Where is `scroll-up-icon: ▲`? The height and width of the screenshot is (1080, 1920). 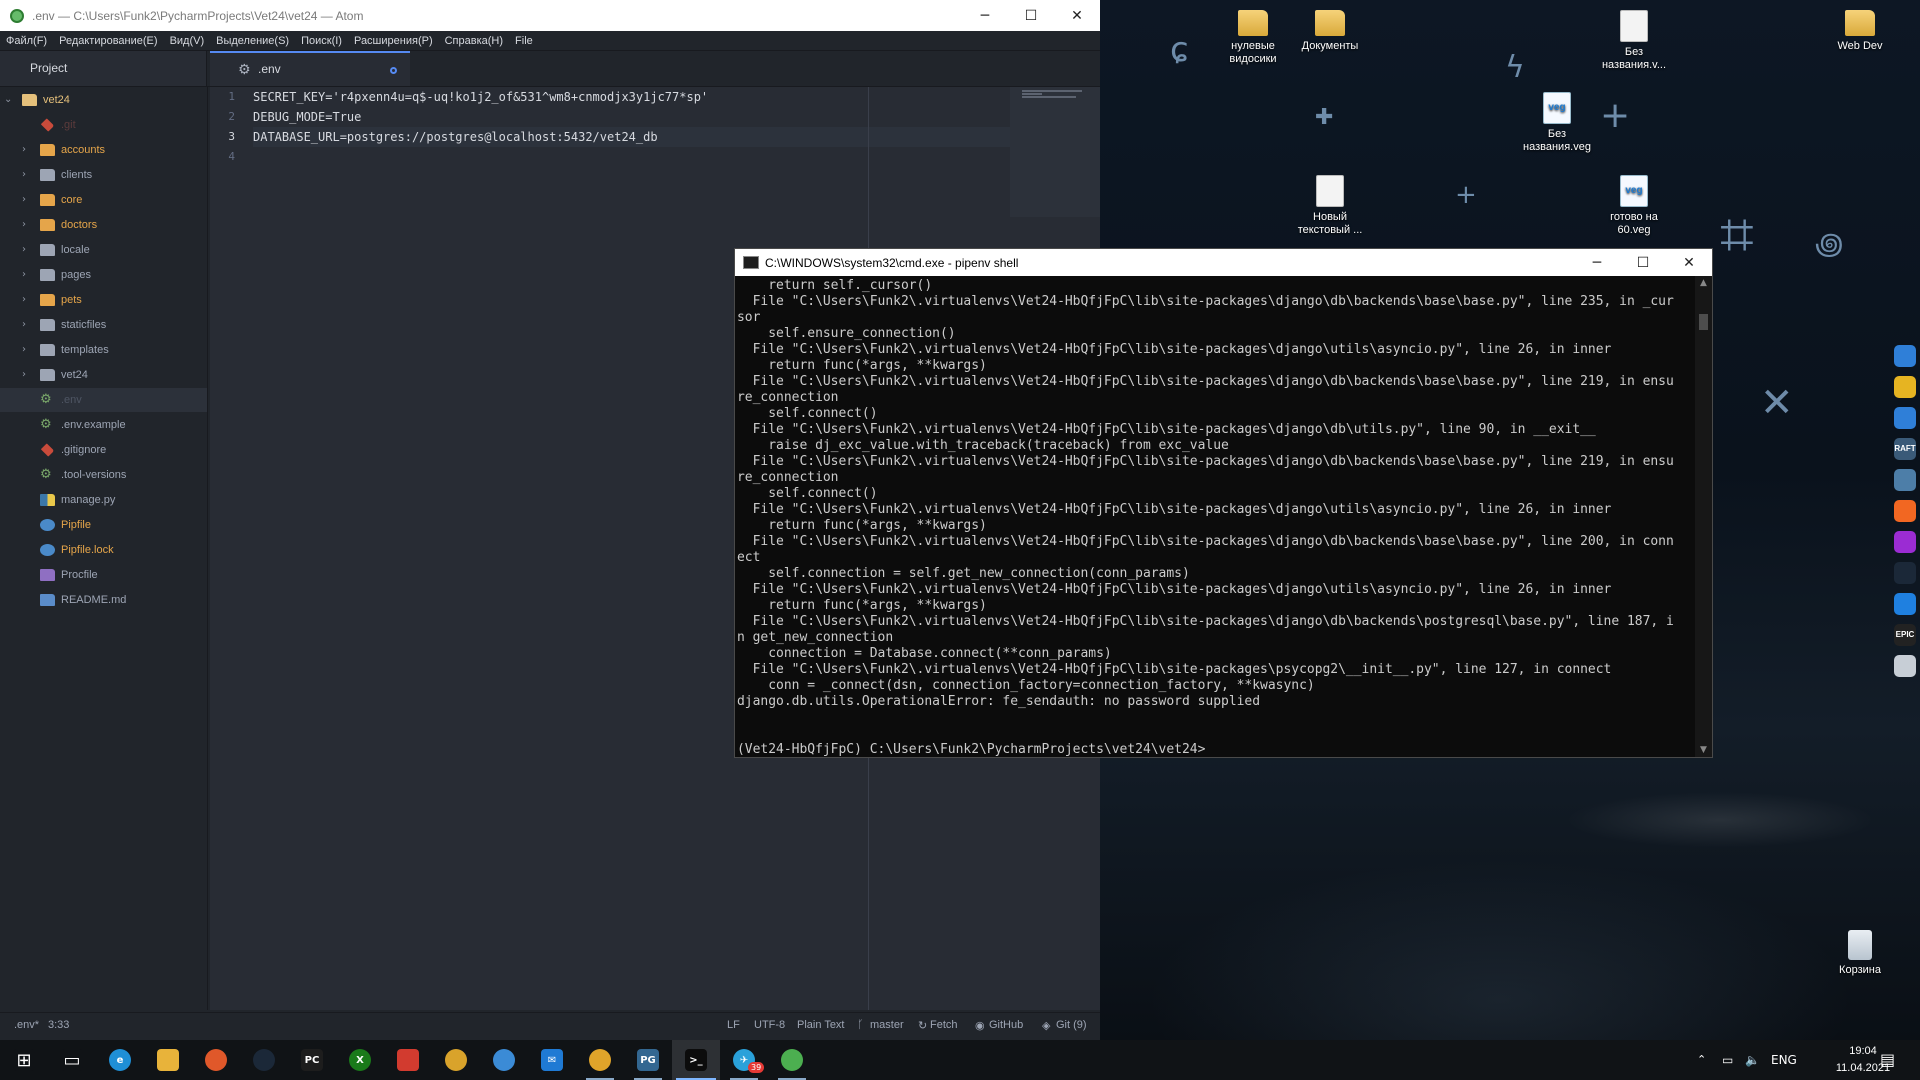
scroll-up-icon: ▲ is located at coordinates (1703, 283).